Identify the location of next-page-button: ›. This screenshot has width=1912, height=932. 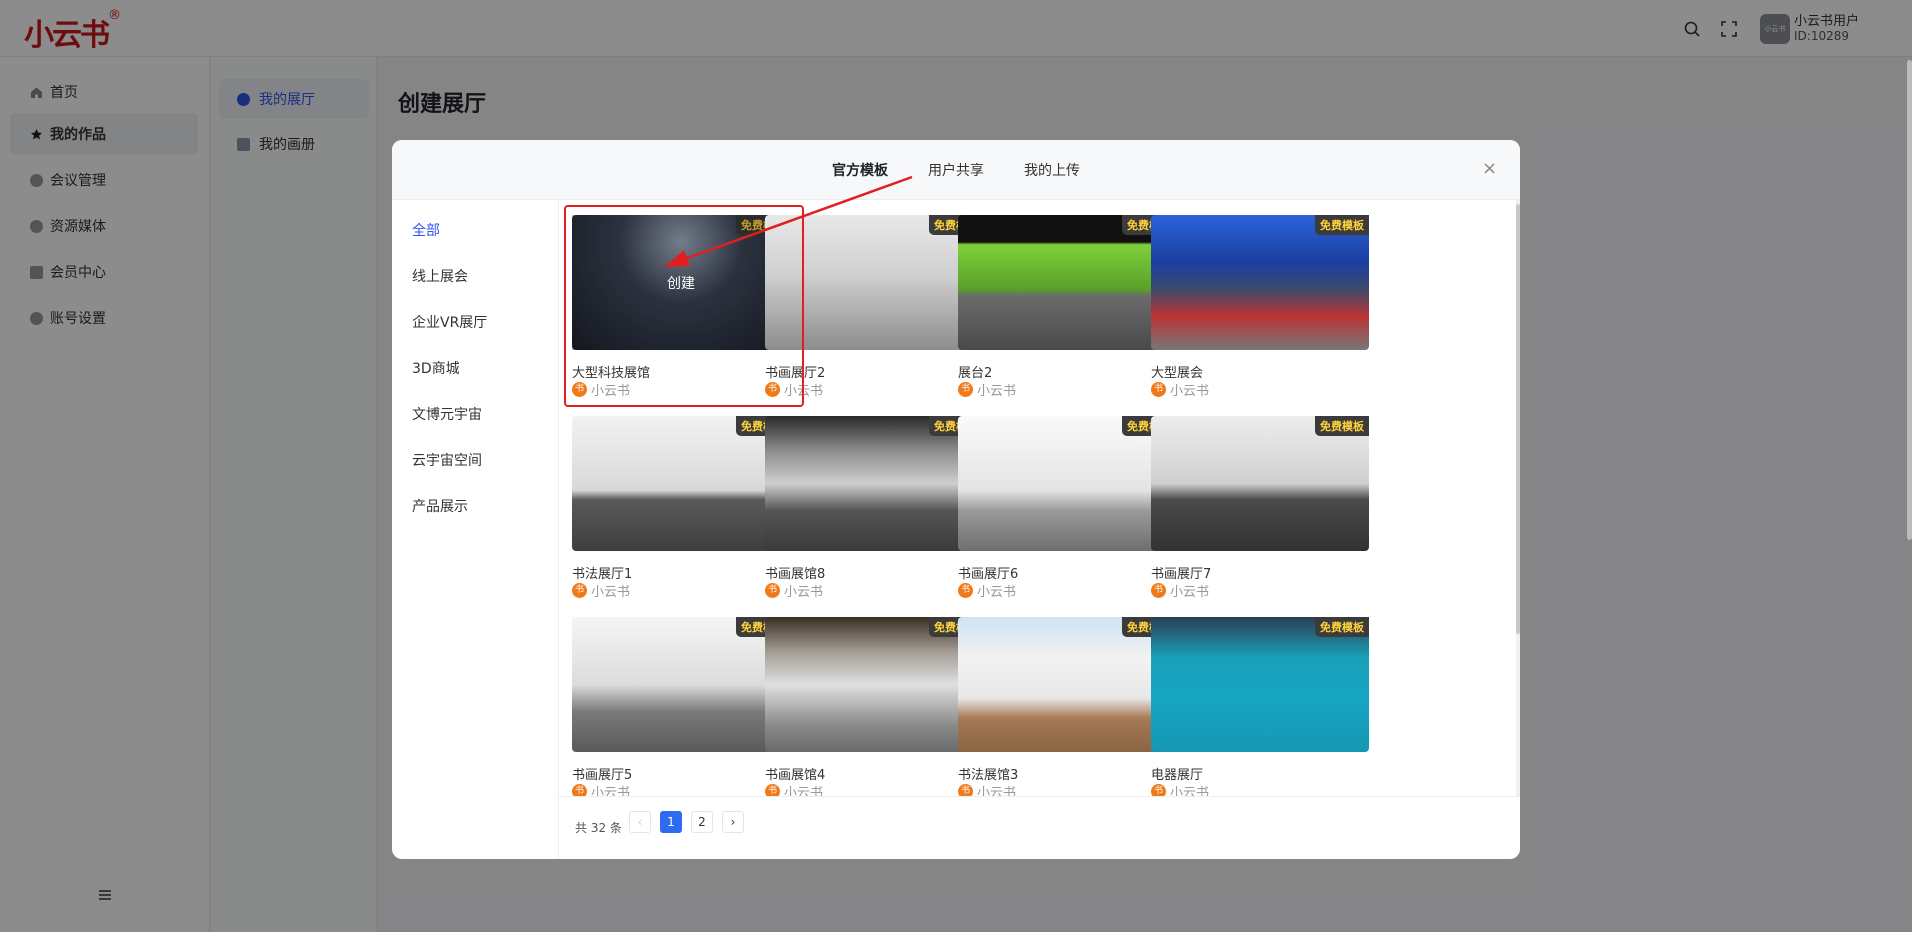
(733, 822).